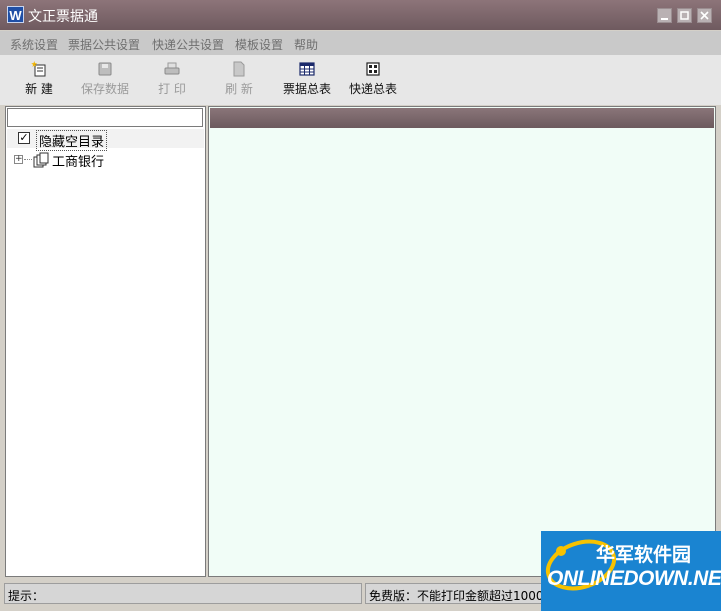 This screenshot has width=721, height=611. I want to click on refresh-page-icon, so click(239, 69).